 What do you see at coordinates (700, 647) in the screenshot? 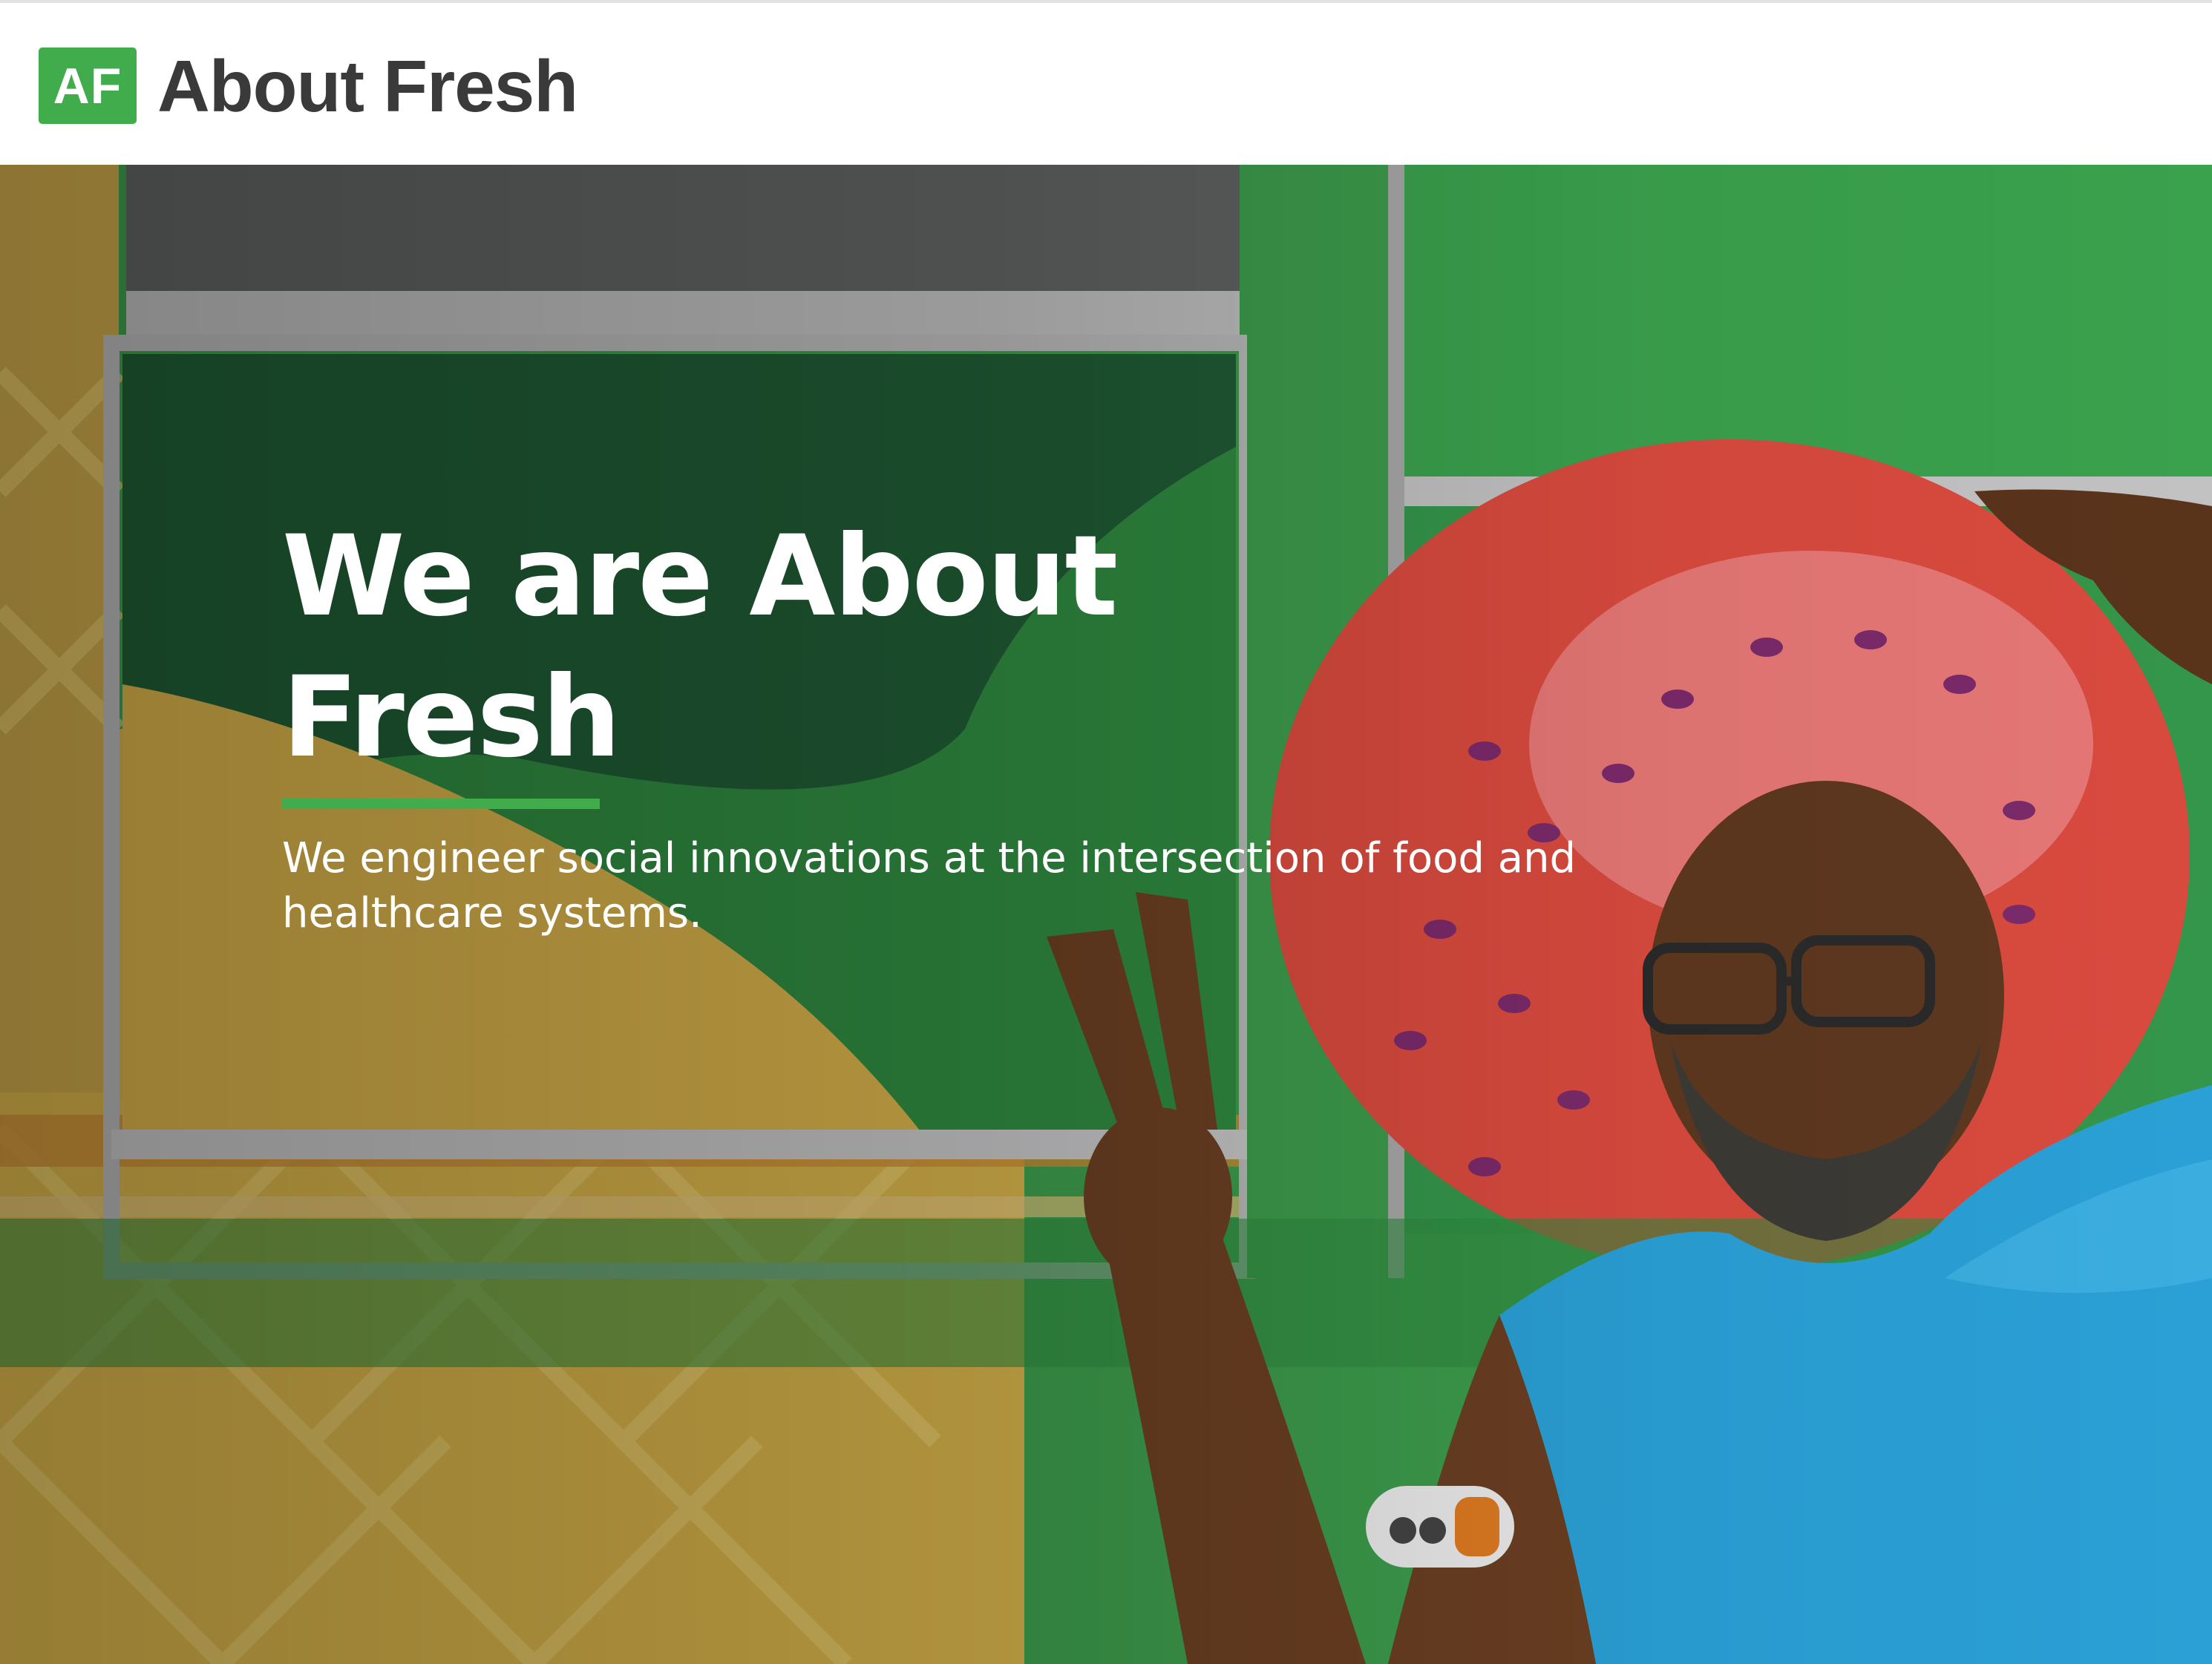
I see `hero-title: We are About Fresh` at bounding box center [700, 647].